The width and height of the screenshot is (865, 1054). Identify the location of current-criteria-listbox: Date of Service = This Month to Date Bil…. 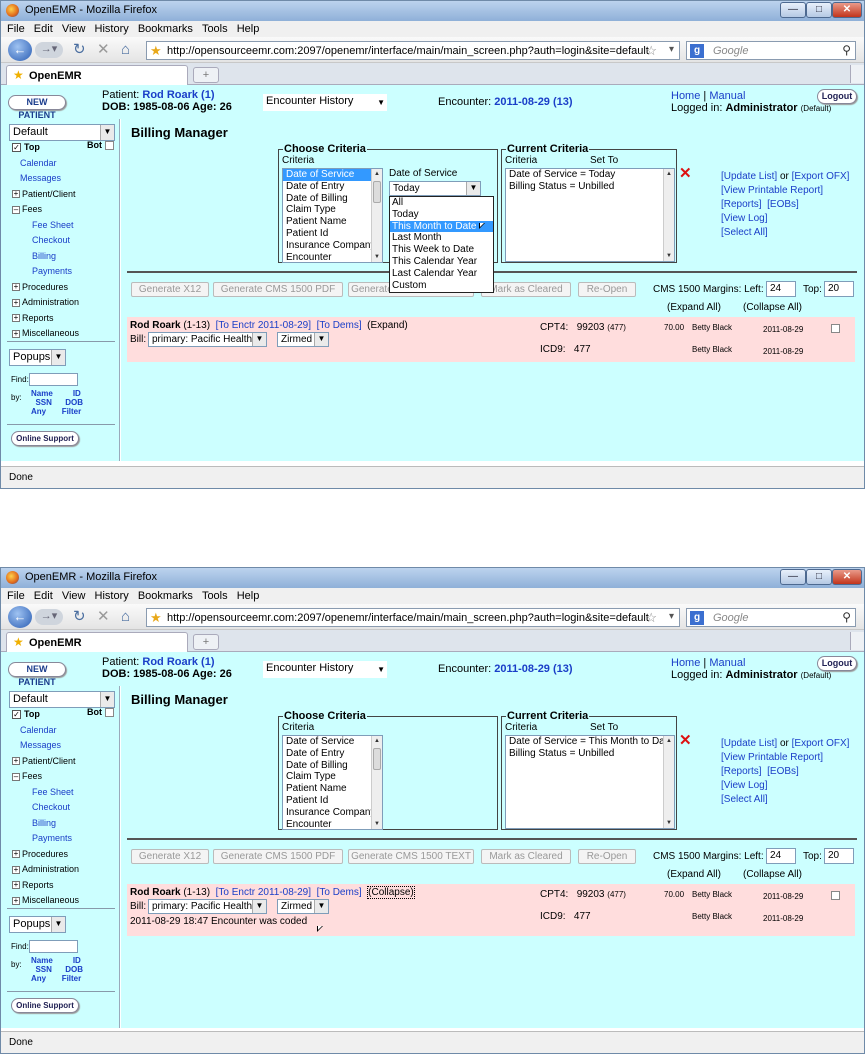
(590, 782).